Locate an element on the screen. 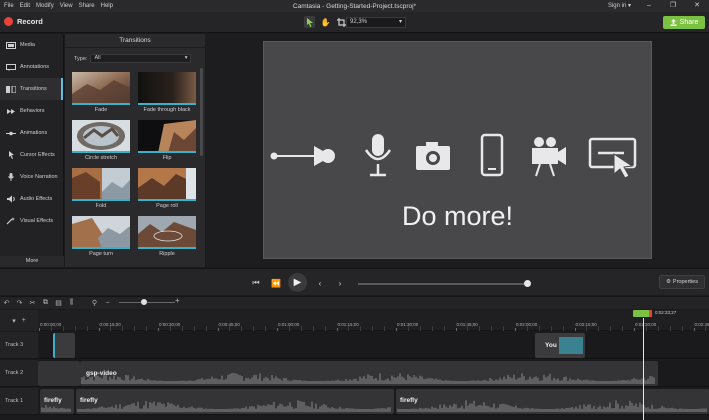  clip-you: You is located at coordinates (560, 345).